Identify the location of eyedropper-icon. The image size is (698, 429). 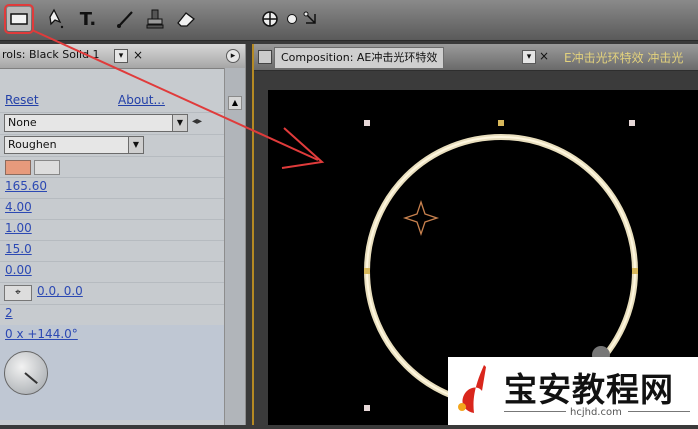
(47, 167).